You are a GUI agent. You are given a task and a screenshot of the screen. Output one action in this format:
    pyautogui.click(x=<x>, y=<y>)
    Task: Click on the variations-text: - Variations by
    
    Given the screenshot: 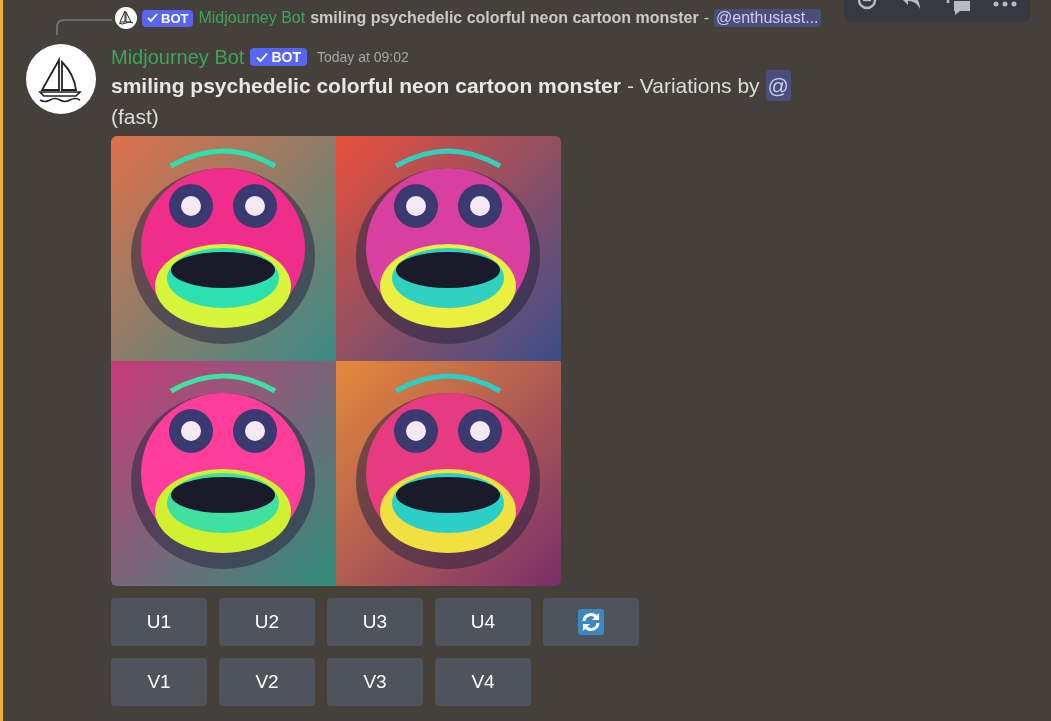 What is the action you would take?
    pyautogui.click(x=693, y=86)
    